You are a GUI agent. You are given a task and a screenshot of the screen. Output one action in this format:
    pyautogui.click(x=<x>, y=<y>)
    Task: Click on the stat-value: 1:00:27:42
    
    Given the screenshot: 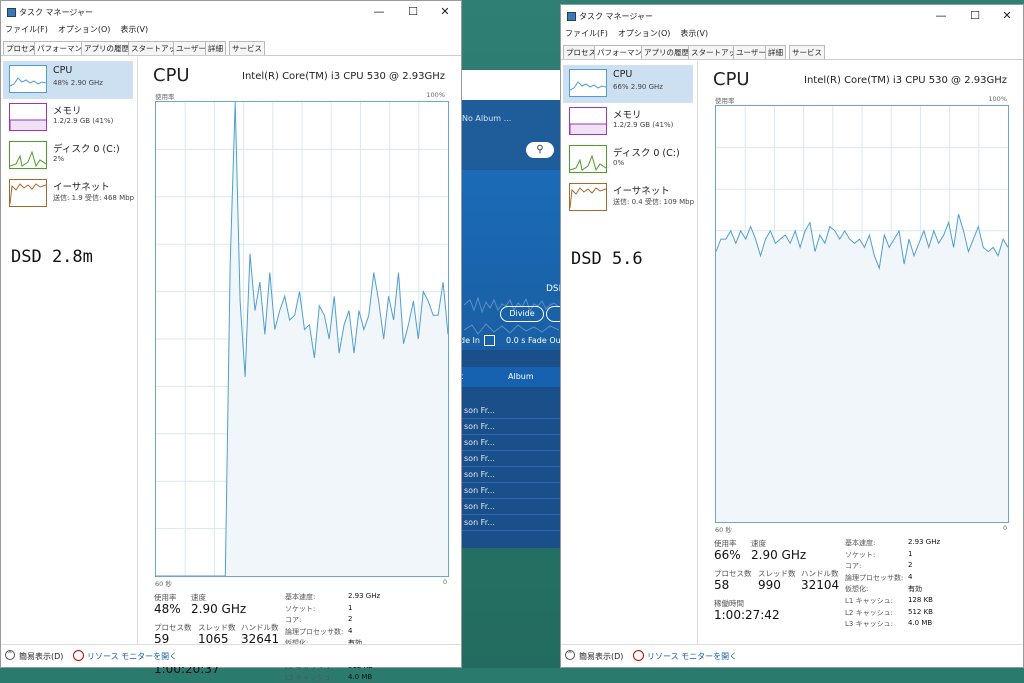 What is the action you would take?
    pyautogui.click(x=747, y=615)
    